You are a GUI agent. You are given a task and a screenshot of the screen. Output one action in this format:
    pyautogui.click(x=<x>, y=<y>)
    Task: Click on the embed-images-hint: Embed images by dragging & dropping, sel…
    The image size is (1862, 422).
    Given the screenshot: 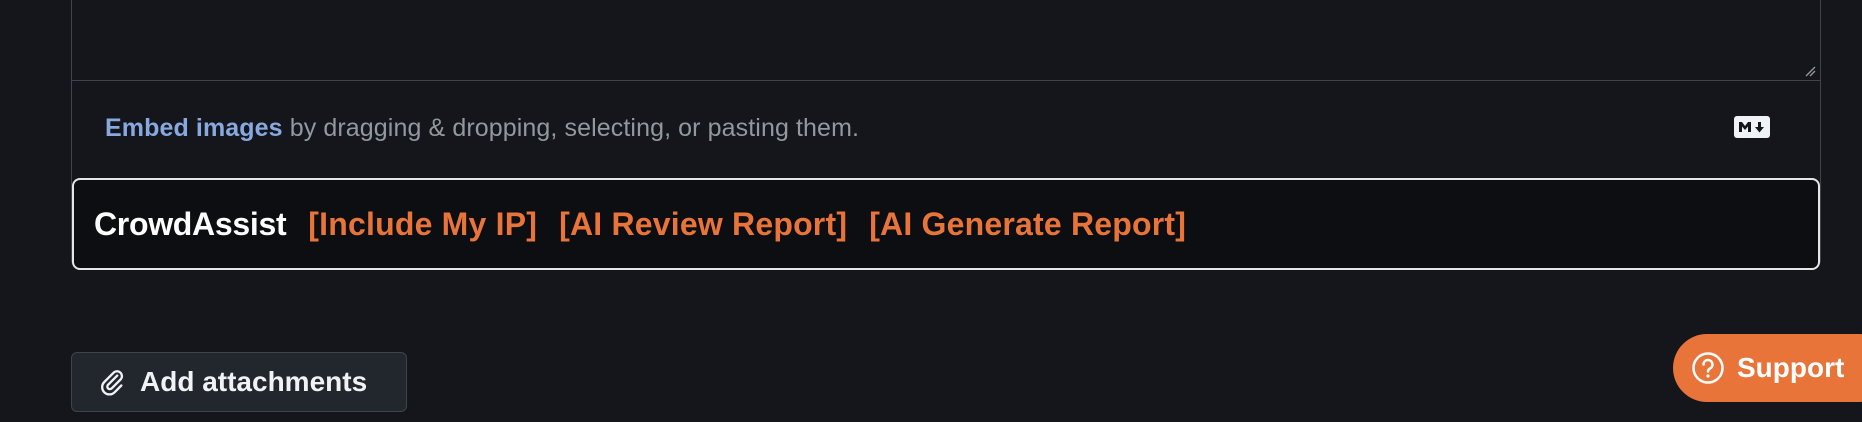 What is the action you would take?
    pyautogui.click(x=482, y=128)
    